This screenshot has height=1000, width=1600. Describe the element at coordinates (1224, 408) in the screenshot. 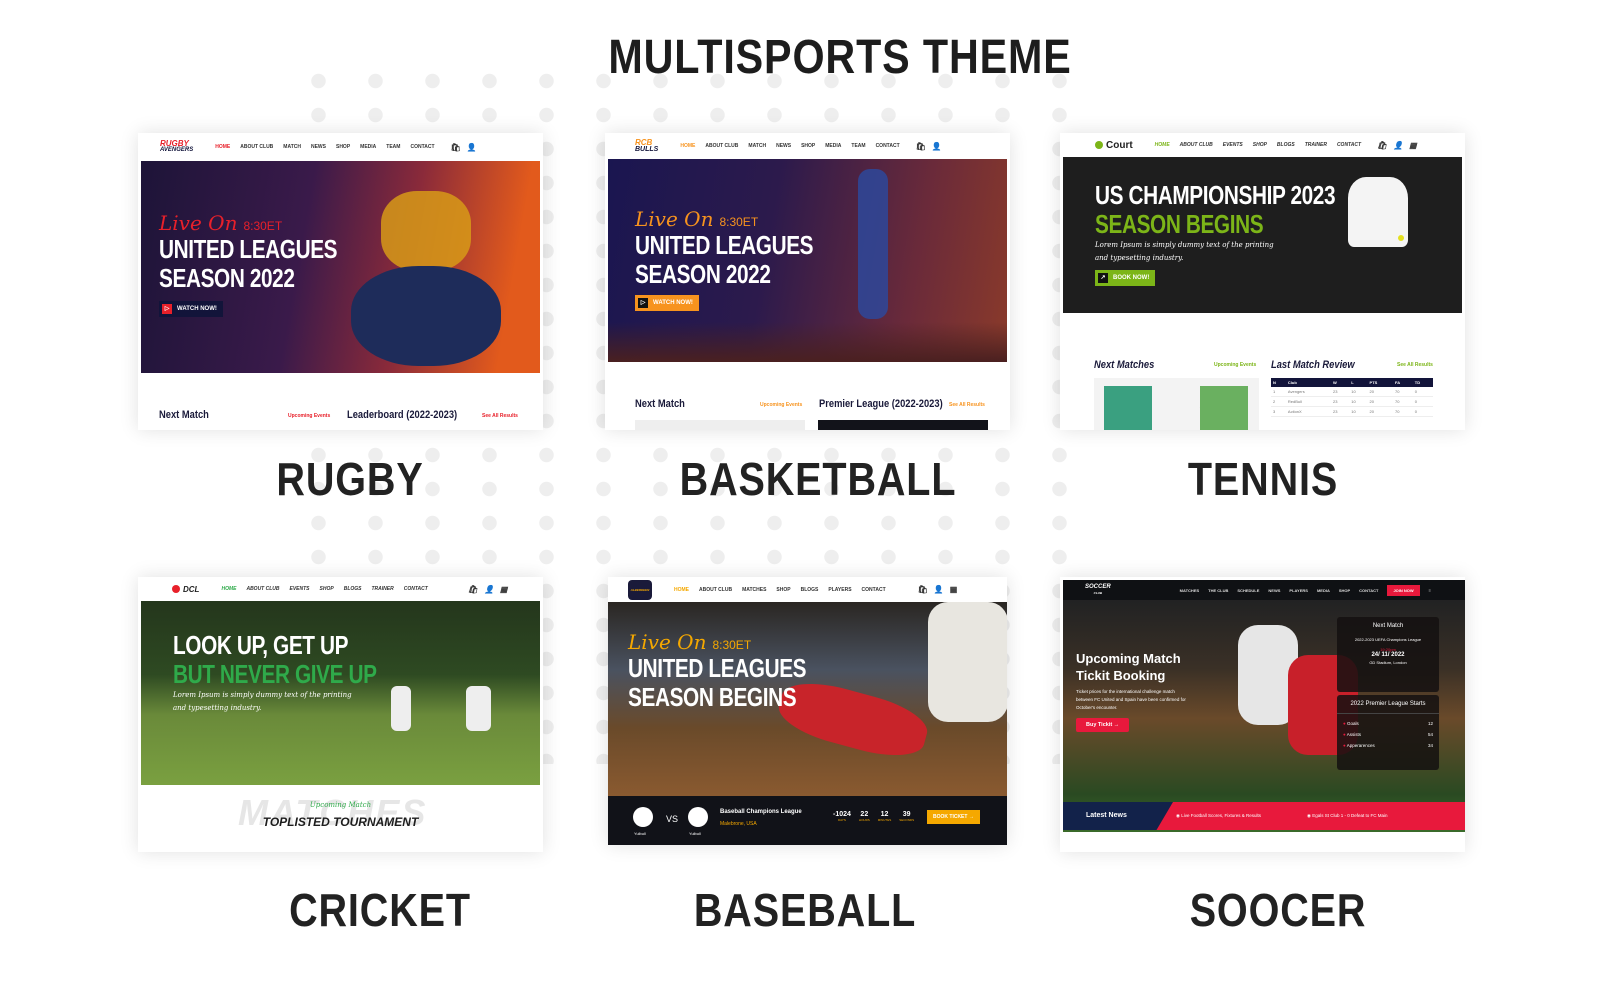

I see `player-photo` at that location.